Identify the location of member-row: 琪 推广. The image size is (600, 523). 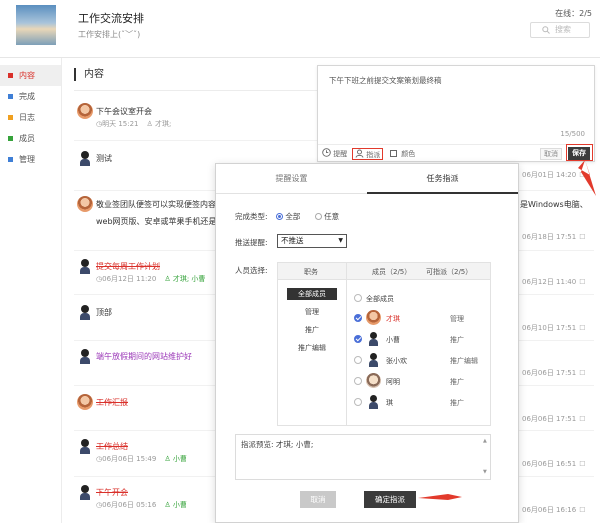
(419, 402).